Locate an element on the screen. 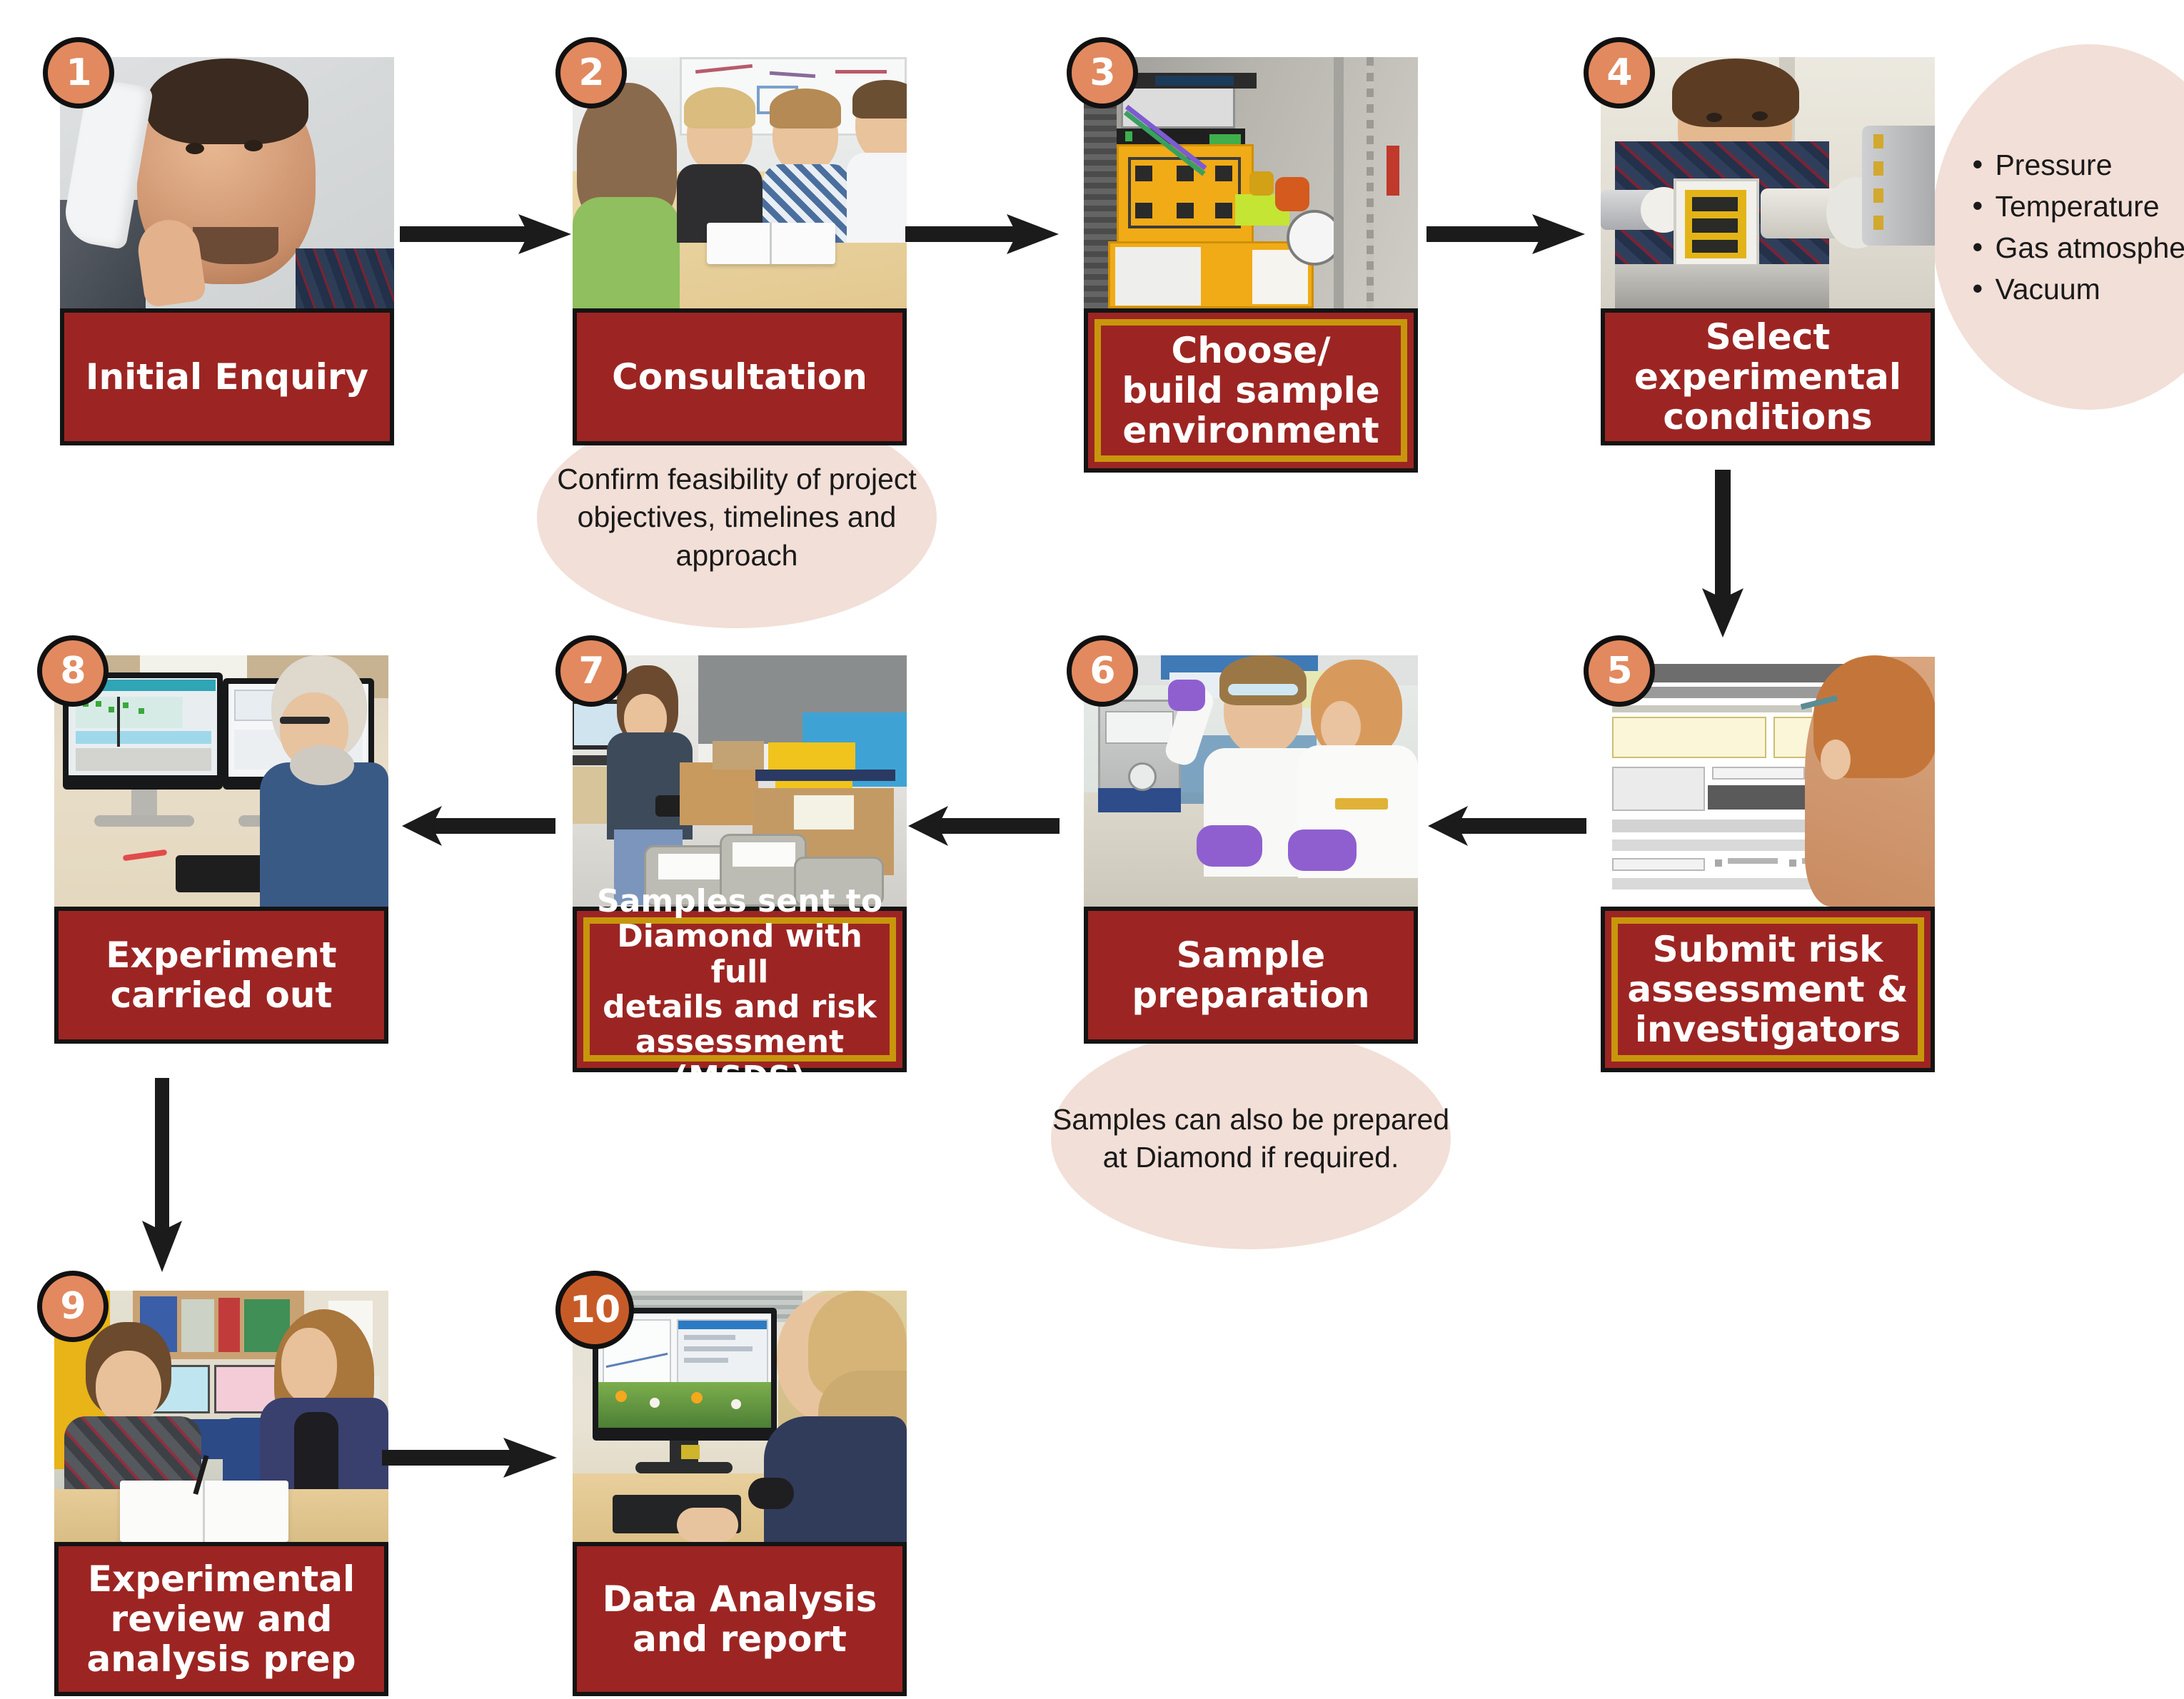 This screenshot has width=2184, height=1699. step-number-6: 6 is located at coordinates (1102, 671).